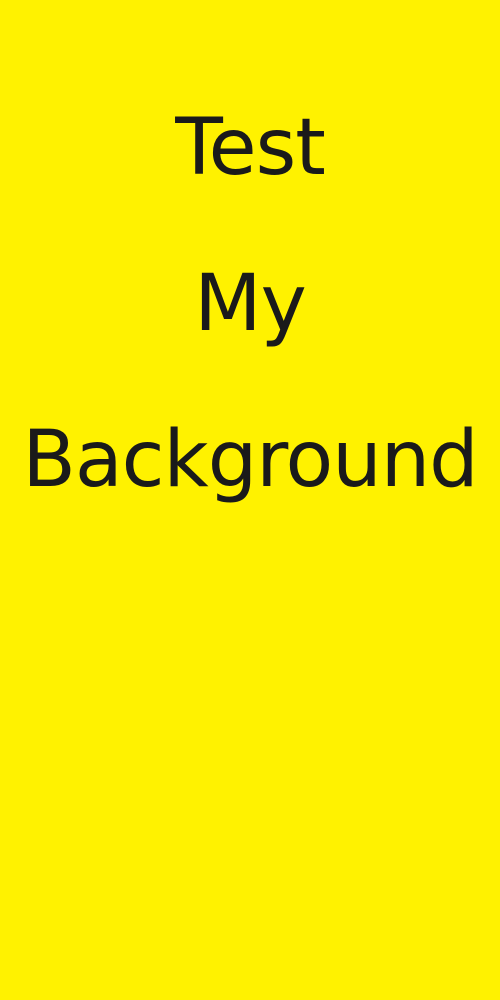 This screenshot has height=1000, width=500. Describe the element at coordinates (250, 148) in the screenshot. I see `line-test: Test` at that location.